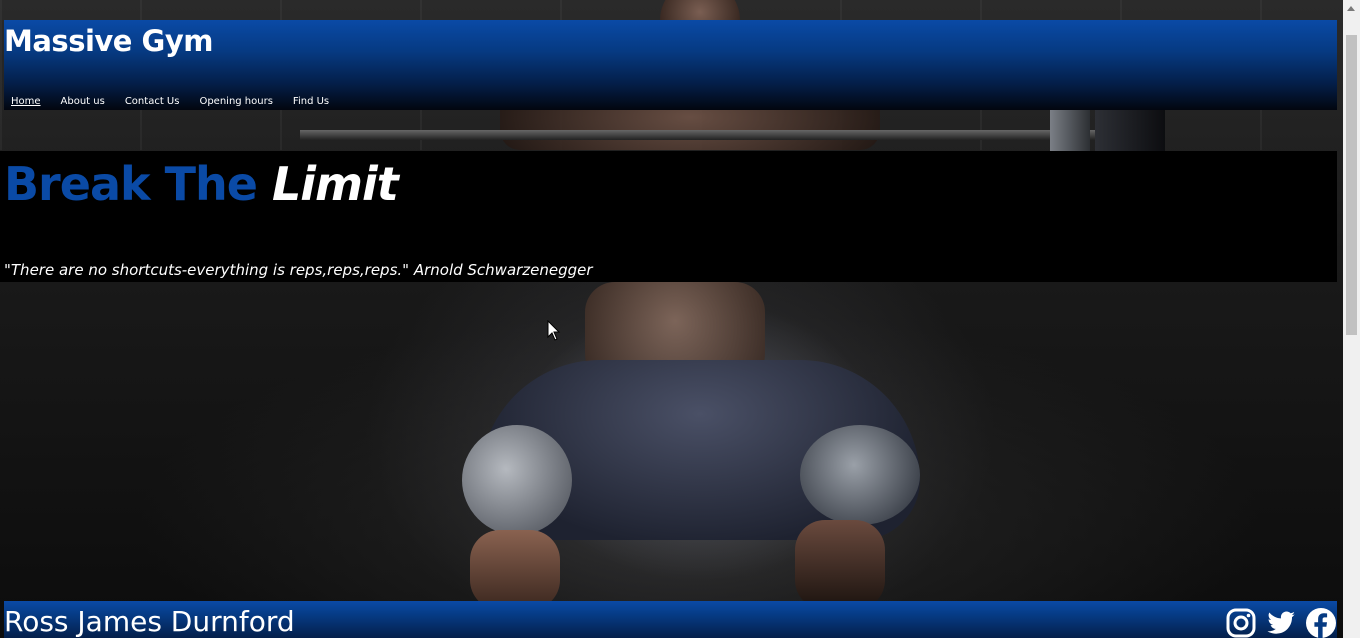 This screenshot has height=638, width=1360. I want to click on hero-title-part1: Break The, so click(131, 184).